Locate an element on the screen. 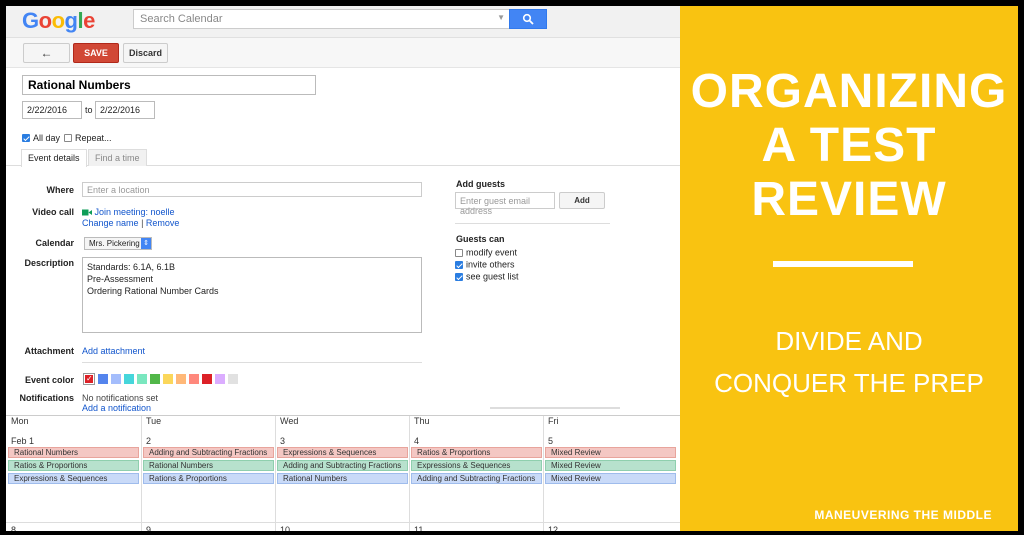 This screenshot has width=1024, height=535. chevron-updown-icon: ⇕ is located at coordinates (146, 243).